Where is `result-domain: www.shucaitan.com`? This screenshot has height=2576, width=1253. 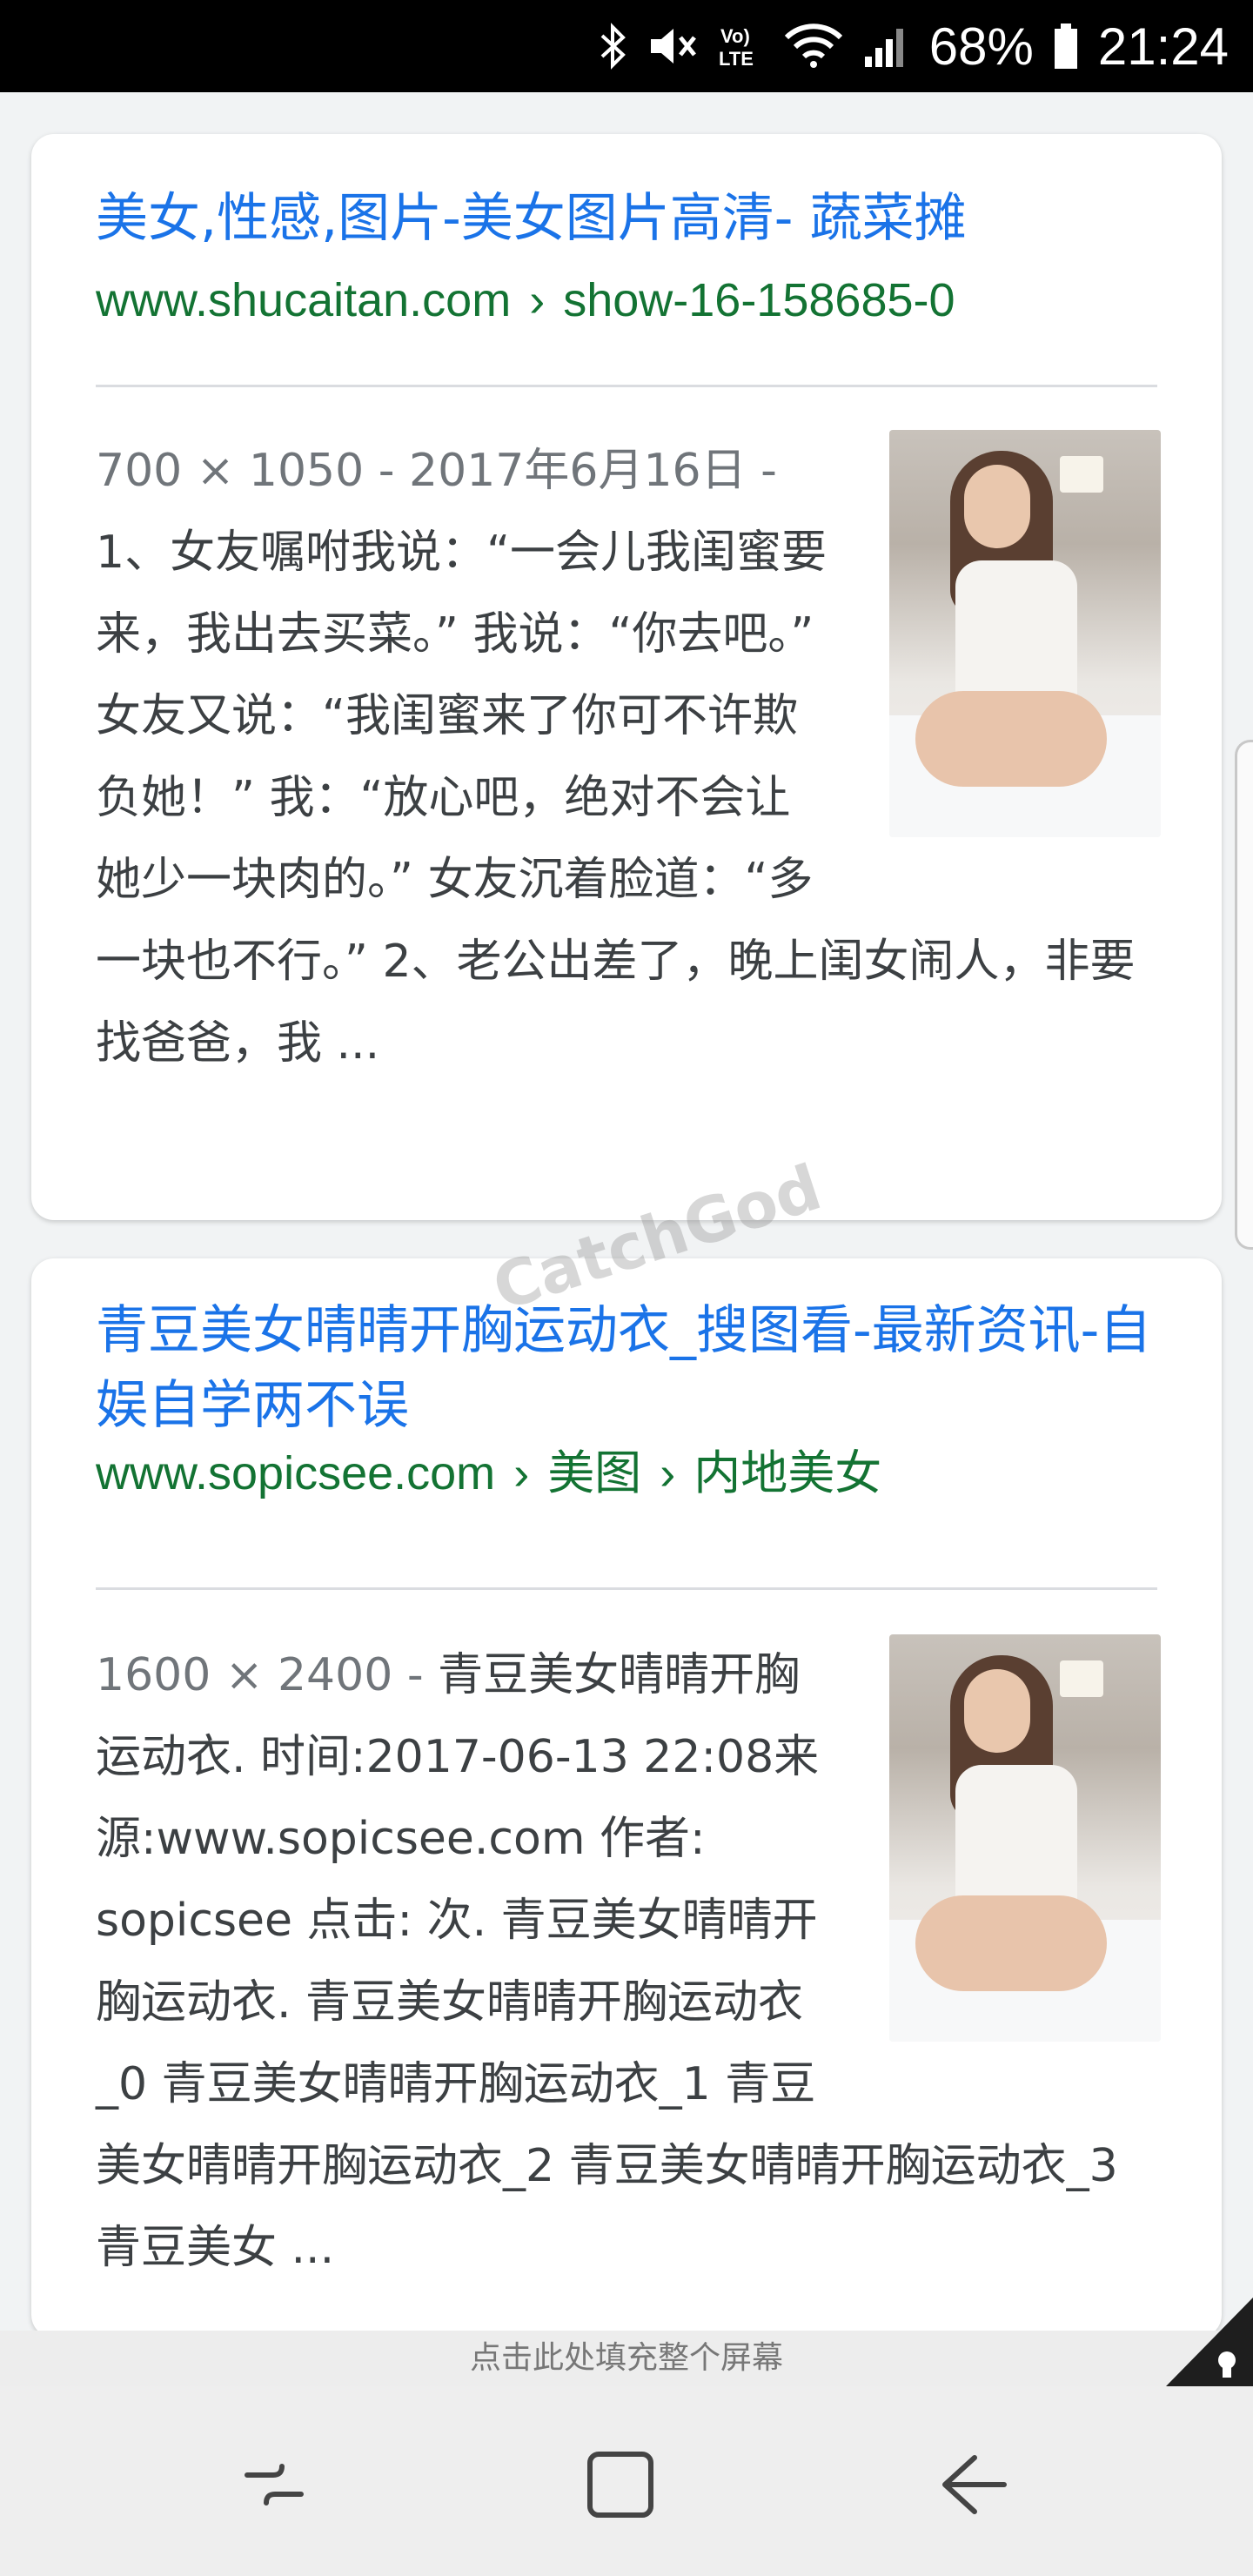 result-domain: www.shucaitan.com is located at coordinates (304, 300).